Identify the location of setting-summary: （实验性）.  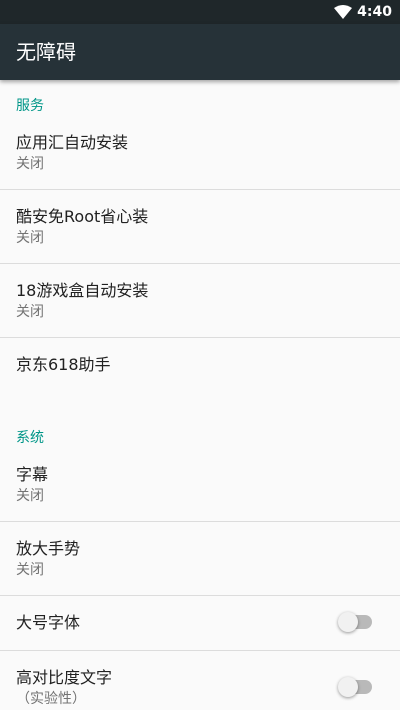
(51, 699).